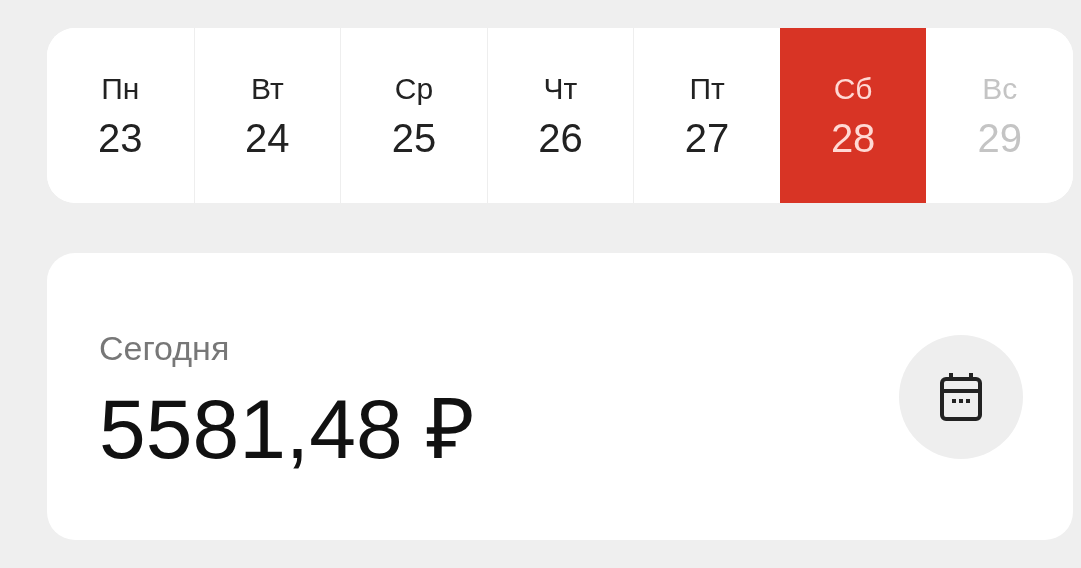 The image size is (1081, 568). I want to click on amount-text: 5581,48 ₽, so click(287, 428).